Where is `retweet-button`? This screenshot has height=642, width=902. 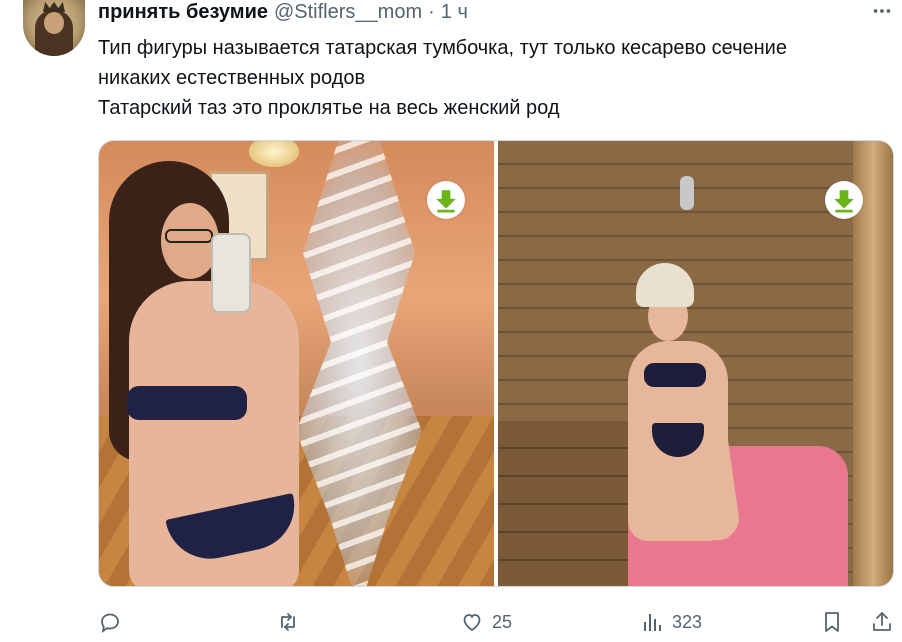 retweet-button is located at coordinates (292, 622).